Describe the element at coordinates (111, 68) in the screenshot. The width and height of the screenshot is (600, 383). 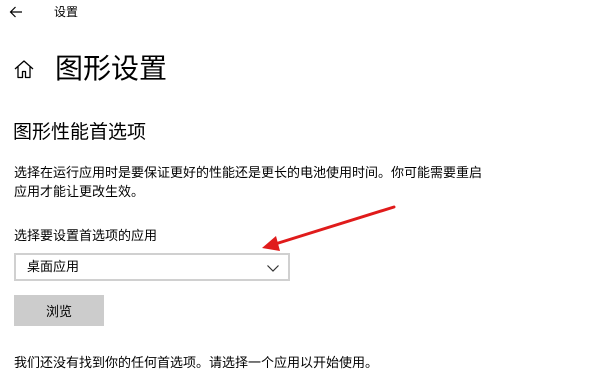
I see `page-title: 图形设置` at that location.